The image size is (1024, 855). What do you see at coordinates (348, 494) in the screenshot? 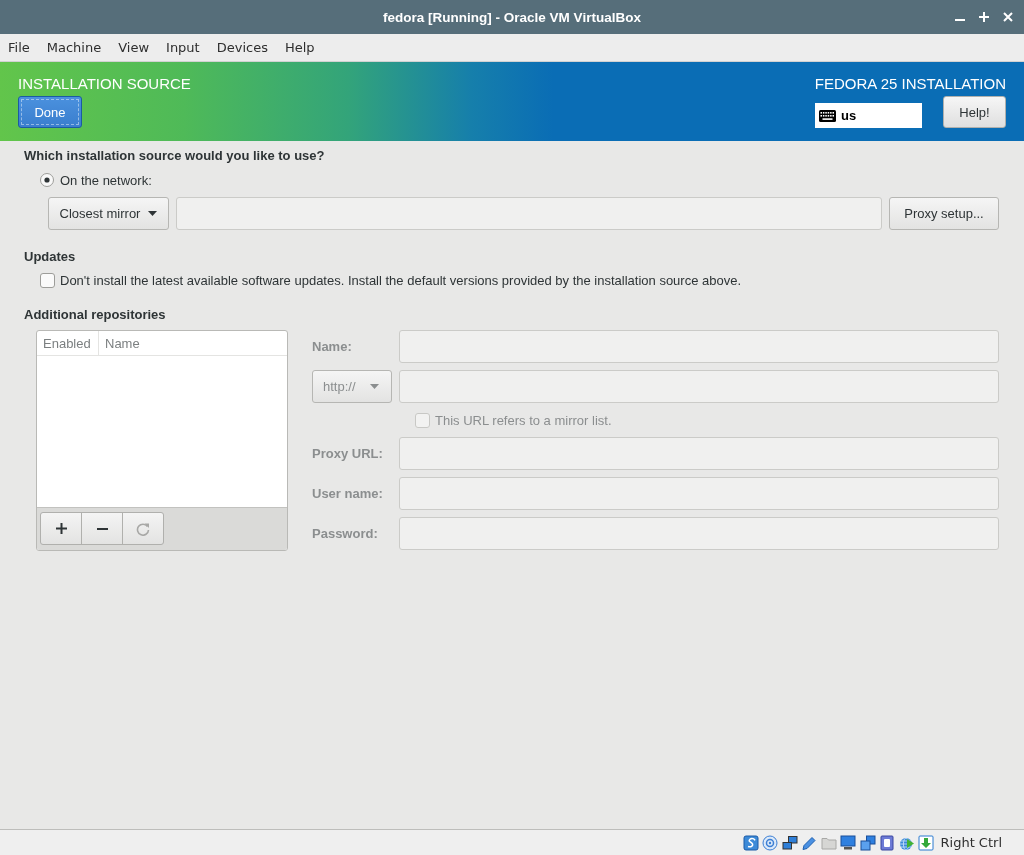
I see `field-label: User name:` at bounding box center [348, 494].